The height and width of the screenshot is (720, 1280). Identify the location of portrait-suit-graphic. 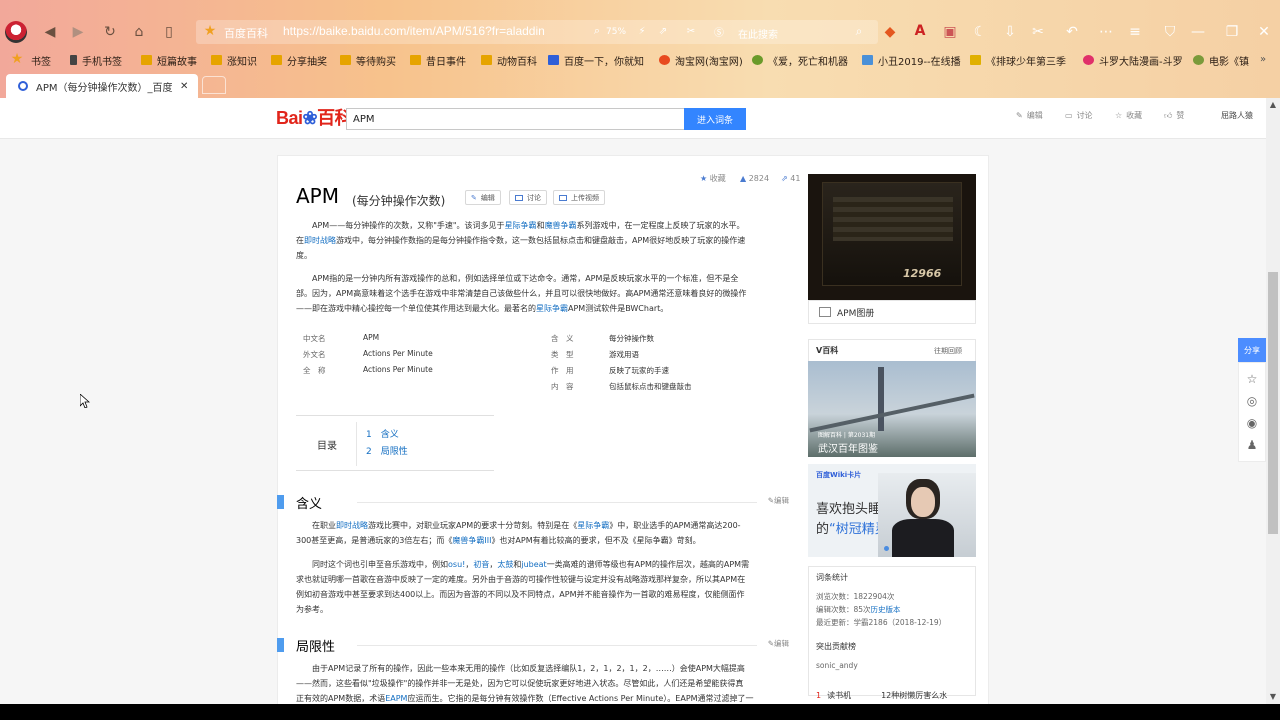
(923, 538).